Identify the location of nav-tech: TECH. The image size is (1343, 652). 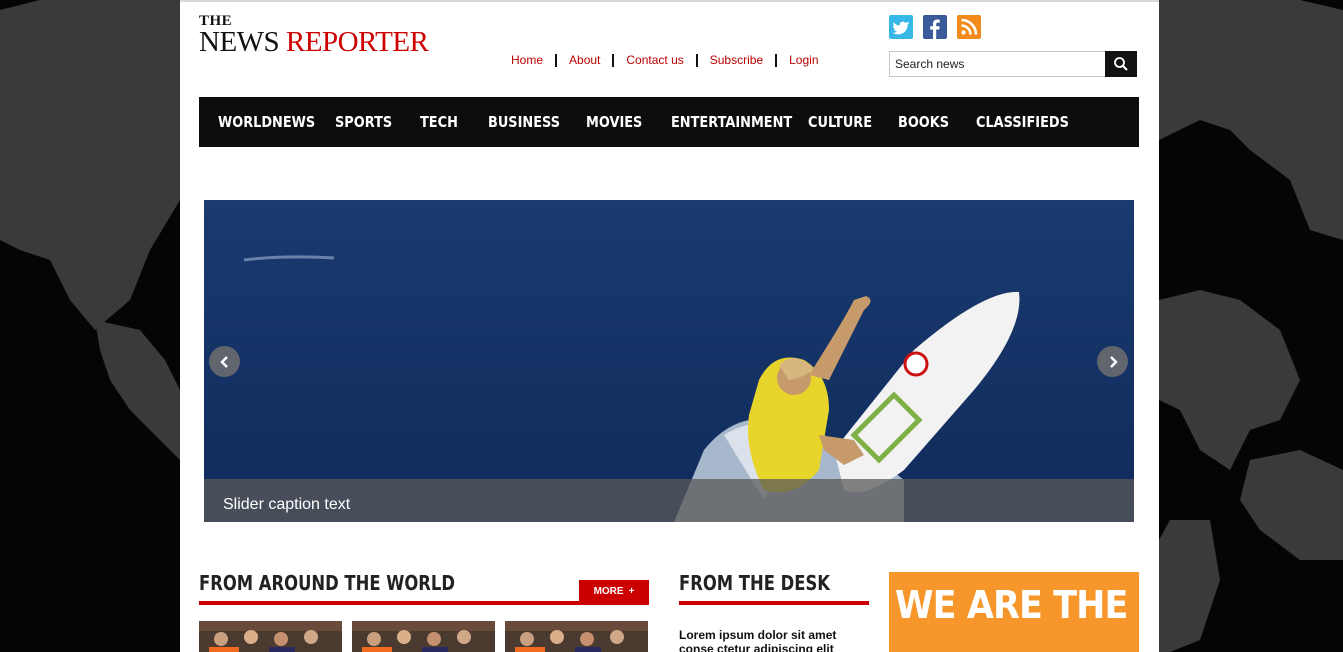
(439, 122).